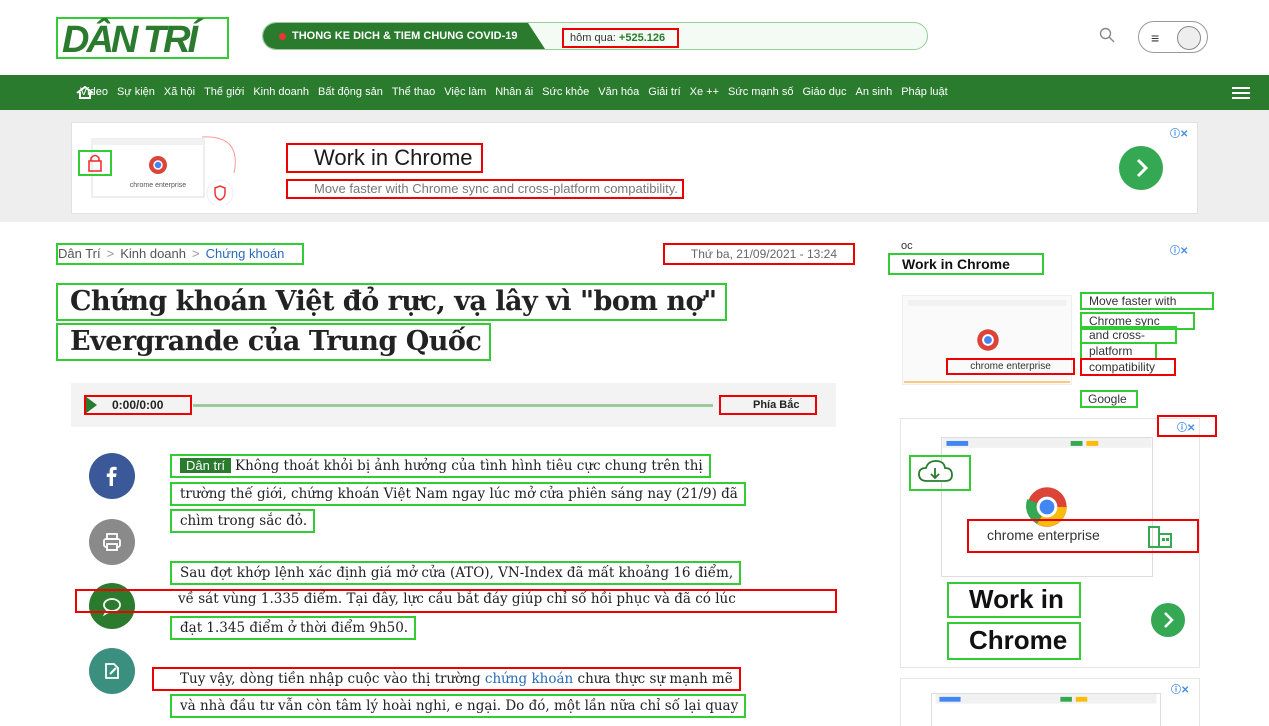 The height and width of the screenshot is (726, 1269). What do you see at coordinates (824, 92) in the screenshot?
I see `nav-item: Giáo dục` at bounding box center [824, 92].